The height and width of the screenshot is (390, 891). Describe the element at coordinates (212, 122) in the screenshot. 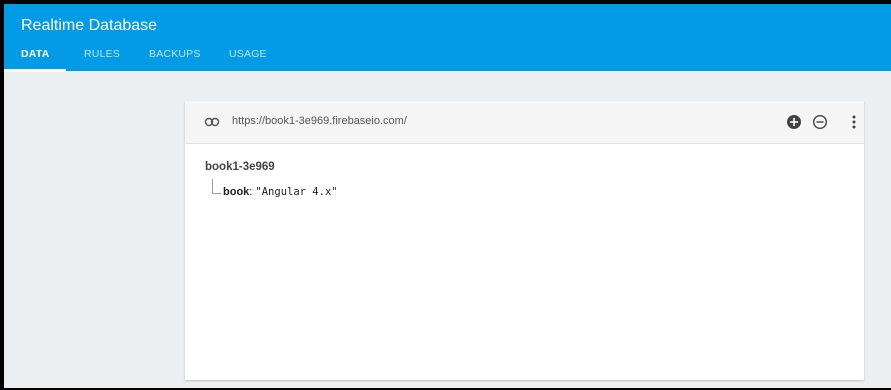

I see `link-icon` at that location.